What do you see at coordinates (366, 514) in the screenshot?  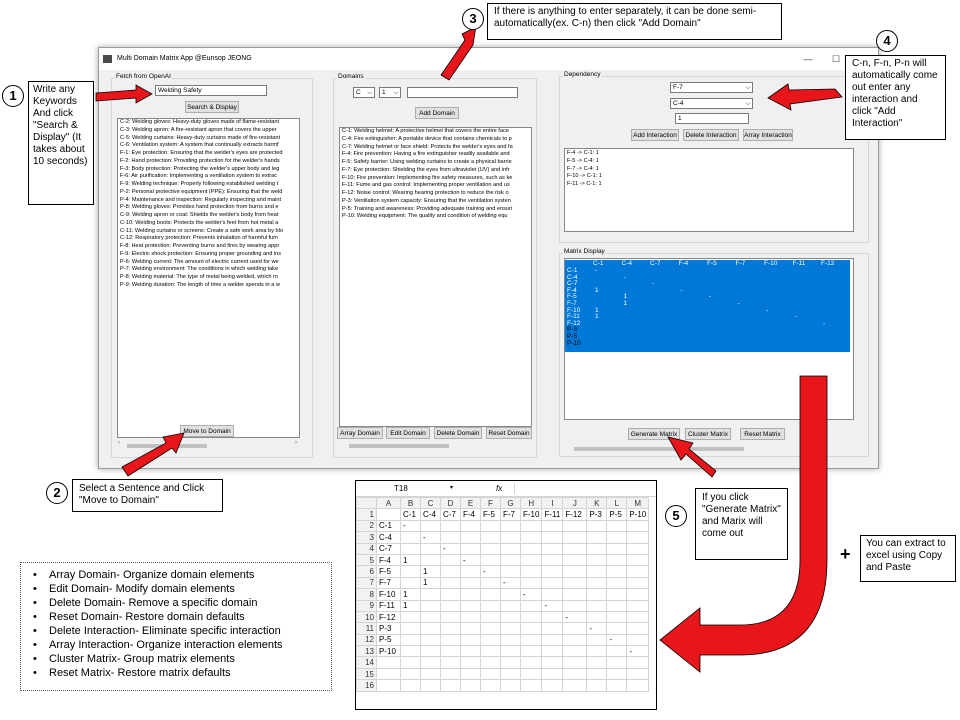 I see `row-number: 1` at bounding box center [366, 514].